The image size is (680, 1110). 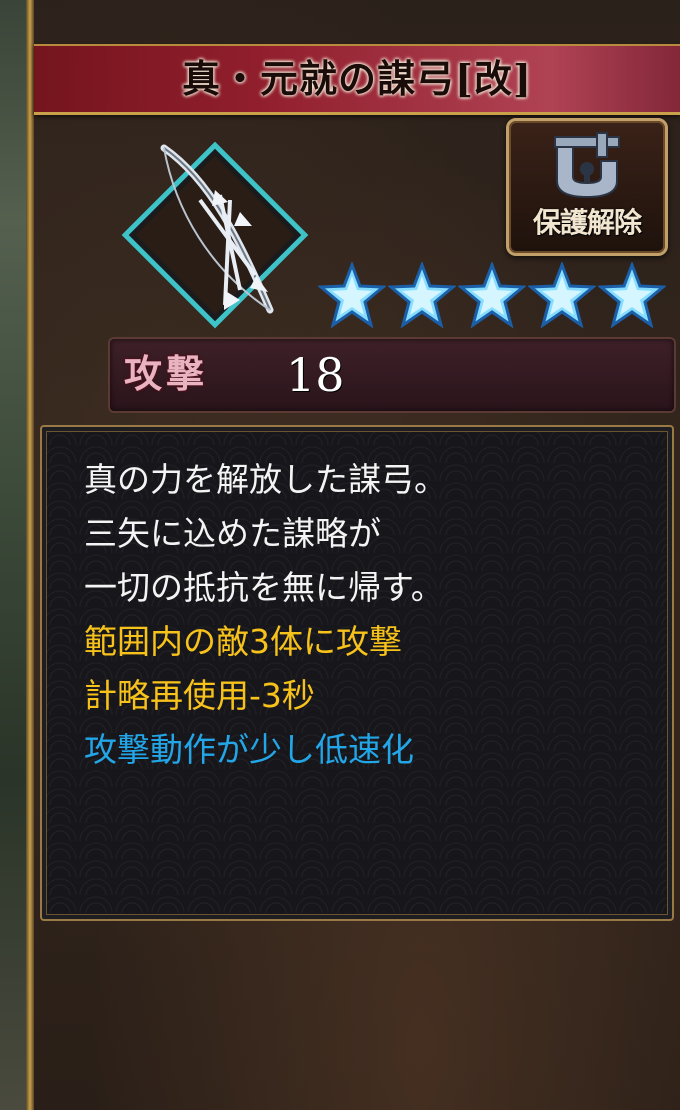 I want to click on padlock-icon, so click(x=587, y=166).